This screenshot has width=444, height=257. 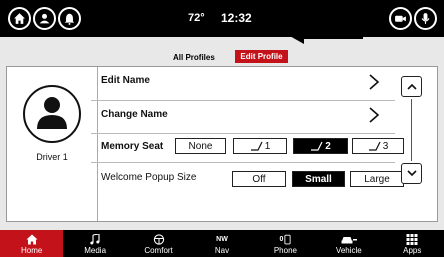 I want to click on status-bar: 72° 12:32, so click(x=222, y=18).